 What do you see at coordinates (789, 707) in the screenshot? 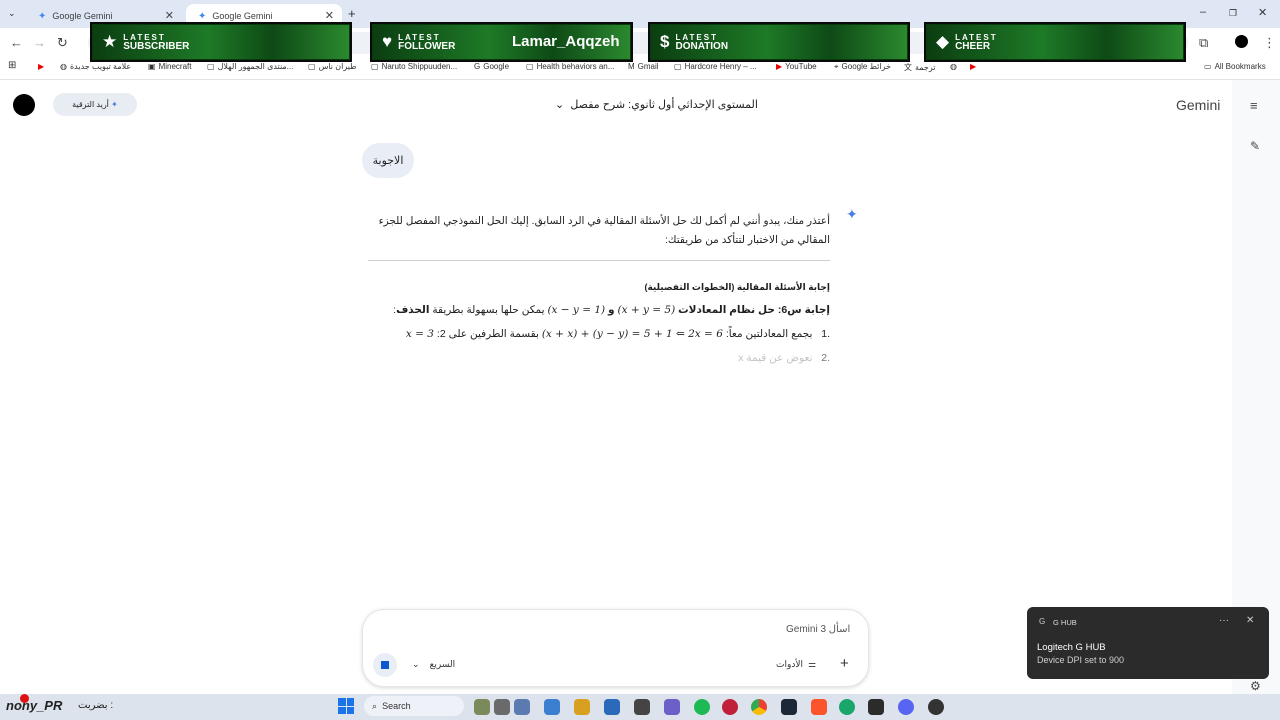
I see `steam-icon` at bounding box center [789, 707].